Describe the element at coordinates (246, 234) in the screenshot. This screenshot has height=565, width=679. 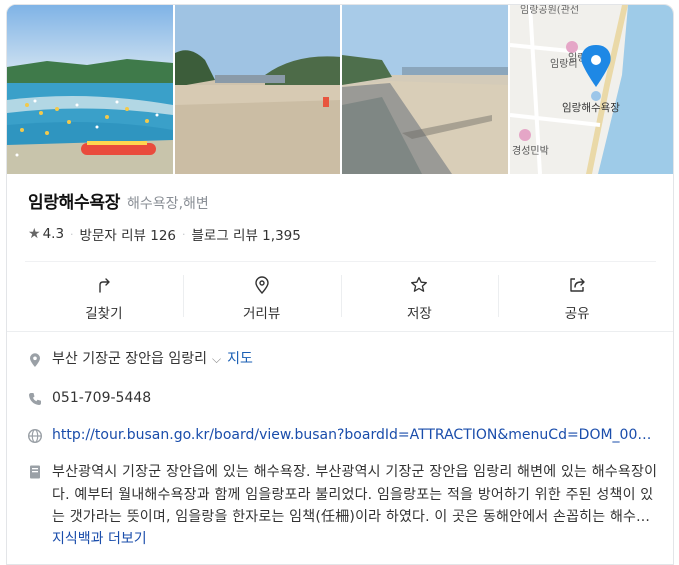
I see `blog-reviews-link: 블로그 리뷰 1,395` at that location.